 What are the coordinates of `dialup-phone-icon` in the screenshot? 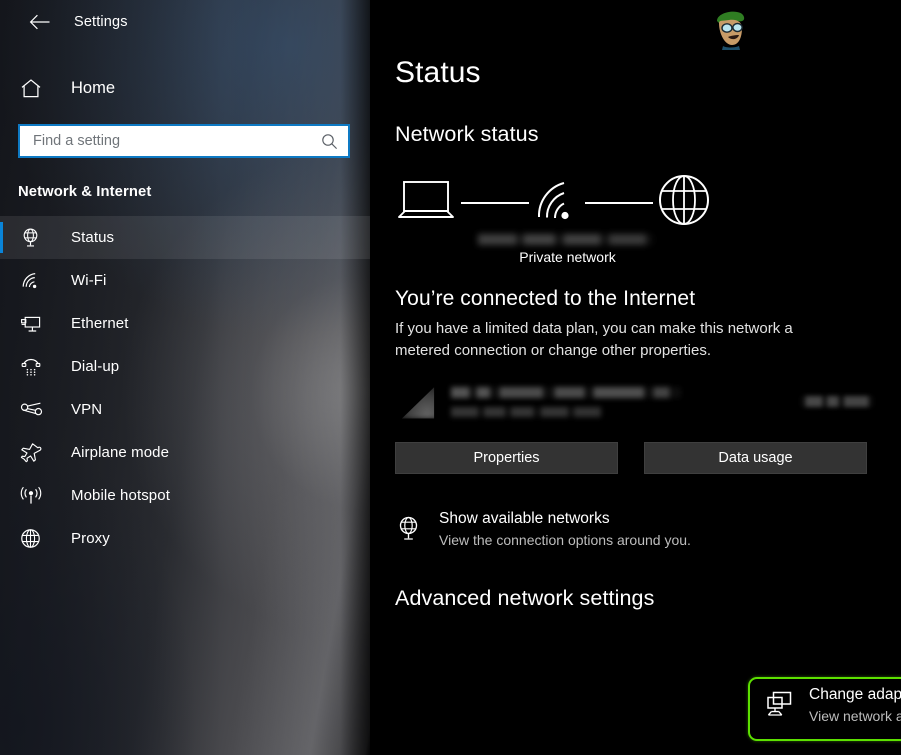 It's located at (35, 367).